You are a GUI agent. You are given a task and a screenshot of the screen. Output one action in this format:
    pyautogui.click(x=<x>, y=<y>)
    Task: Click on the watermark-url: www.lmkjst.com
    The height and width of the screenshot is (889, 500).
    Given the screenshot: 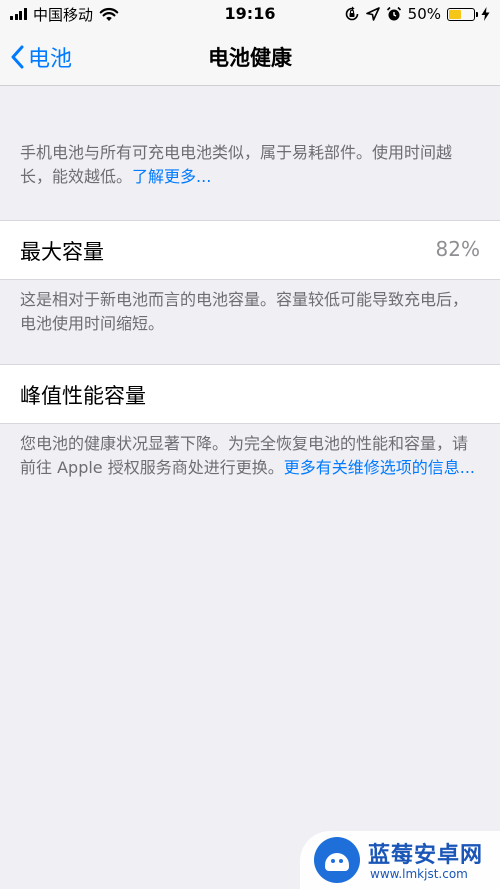 What is the action you would take?
    pyautogui.click(x=419, y=874)
    